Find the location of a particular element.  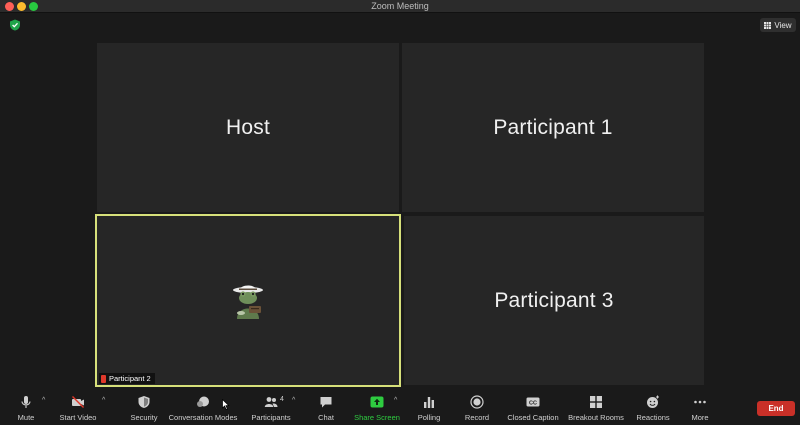

cc-badge: CC is located at coordinates (533, 403).